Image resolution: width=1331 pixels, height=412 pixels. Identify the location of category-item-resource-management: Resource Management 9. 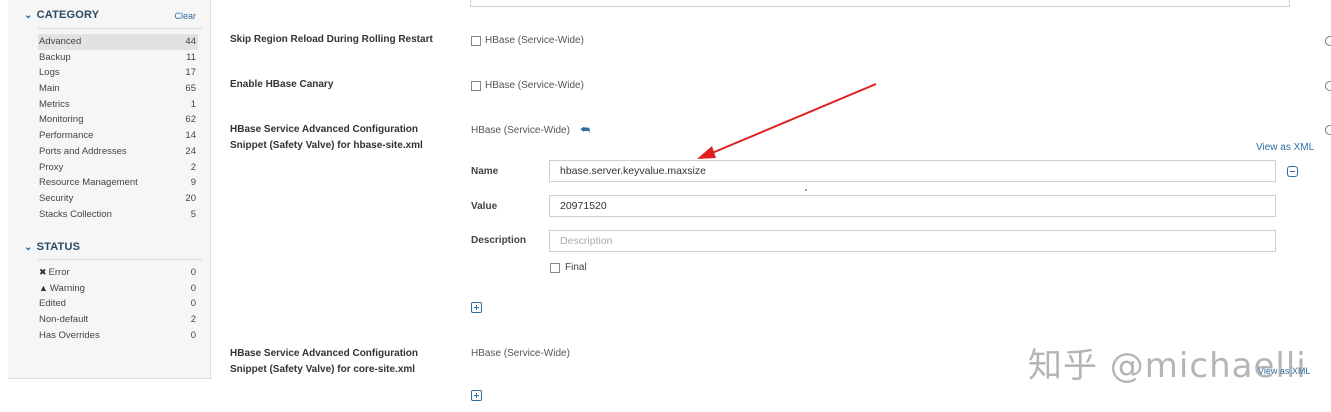
(118, 183).